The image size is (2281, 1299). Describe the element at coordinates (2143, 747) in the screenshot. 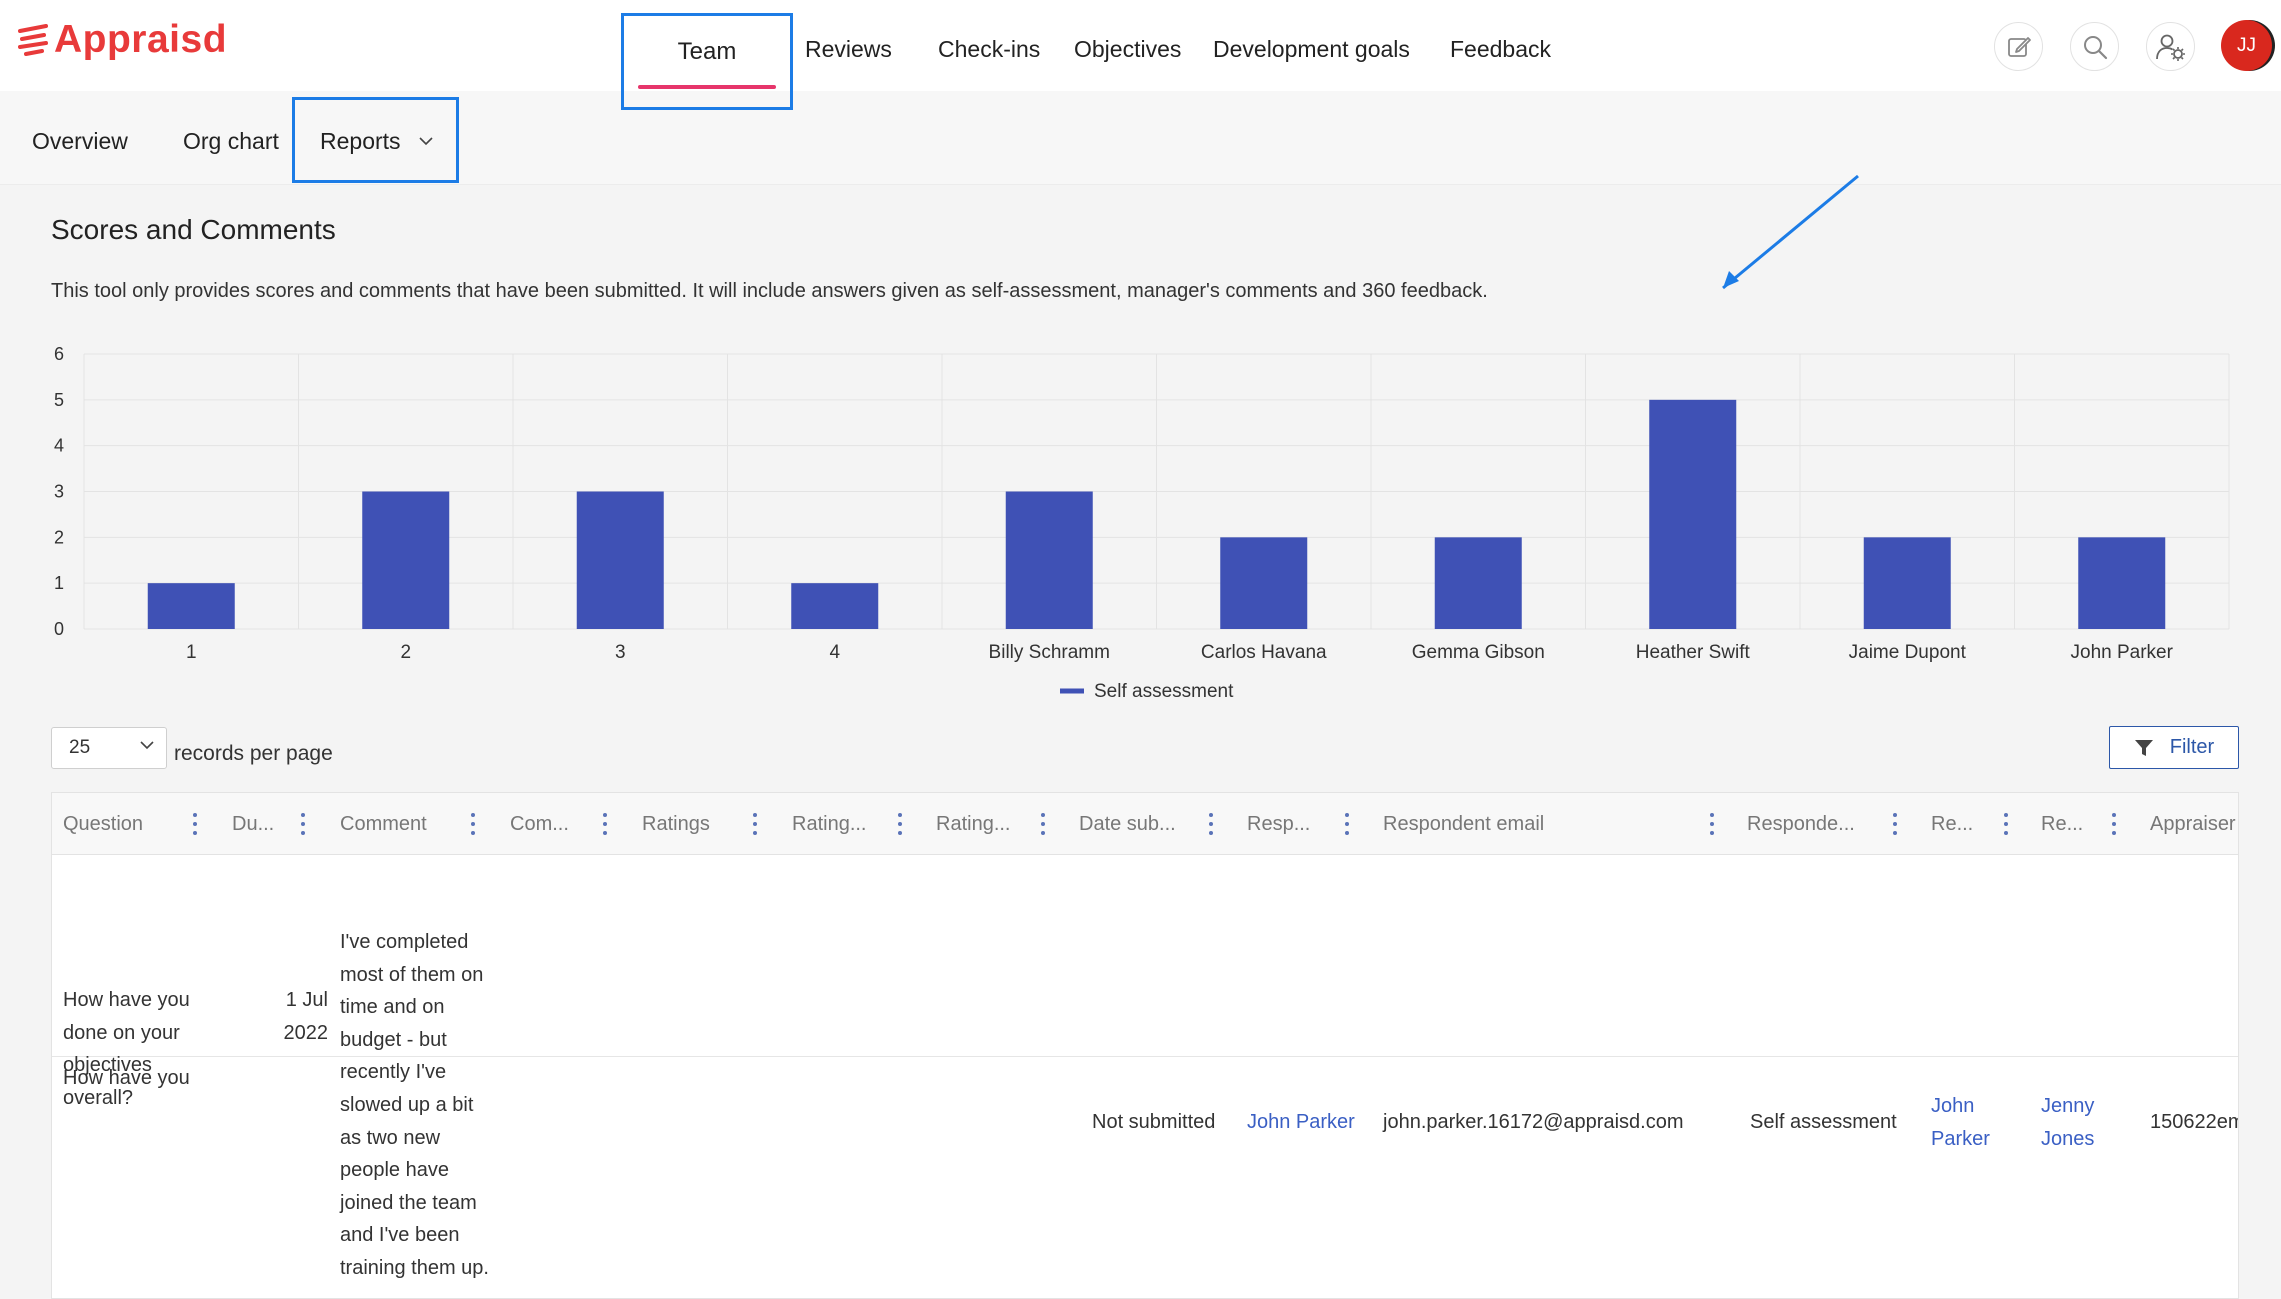

I see `filter-icon` at that location.